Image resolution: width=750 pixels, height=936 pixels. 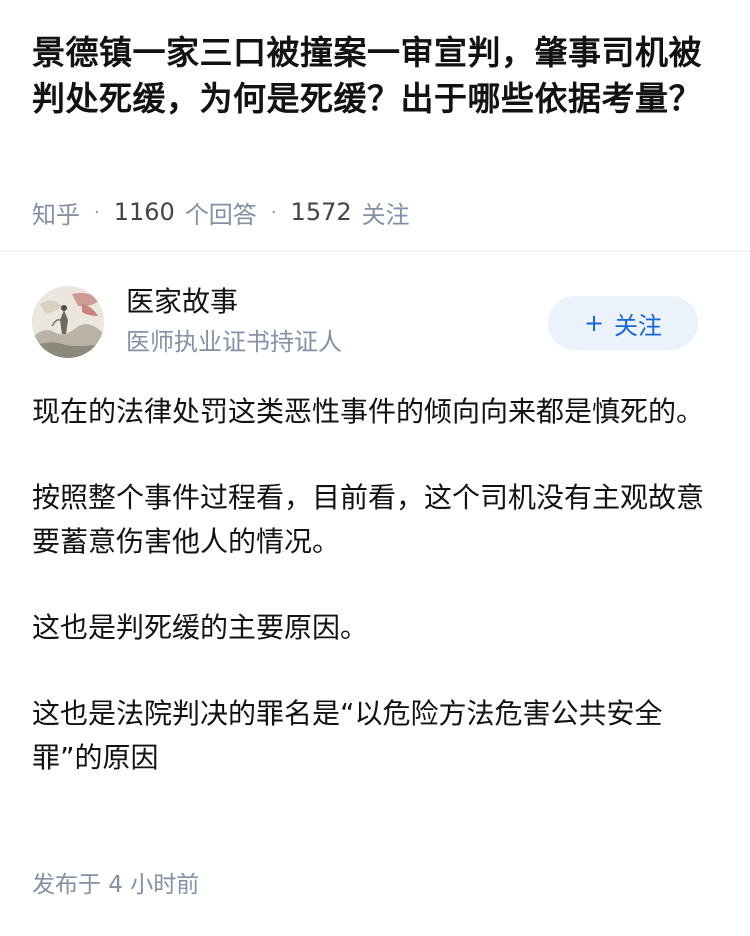 I want to click on author-name: 医家故事, so click(x=182, y=302).